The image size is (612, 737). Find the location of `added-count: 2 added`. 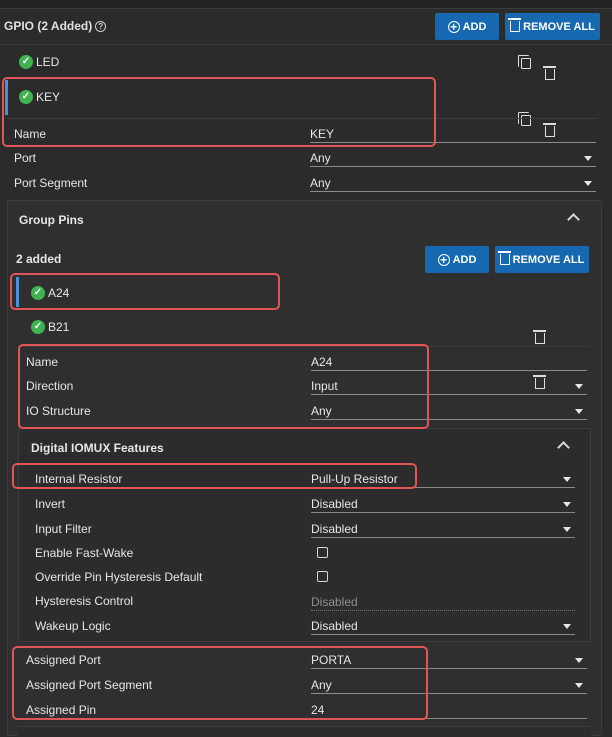

added-count: 2 added is located at coordinates (39, 259).